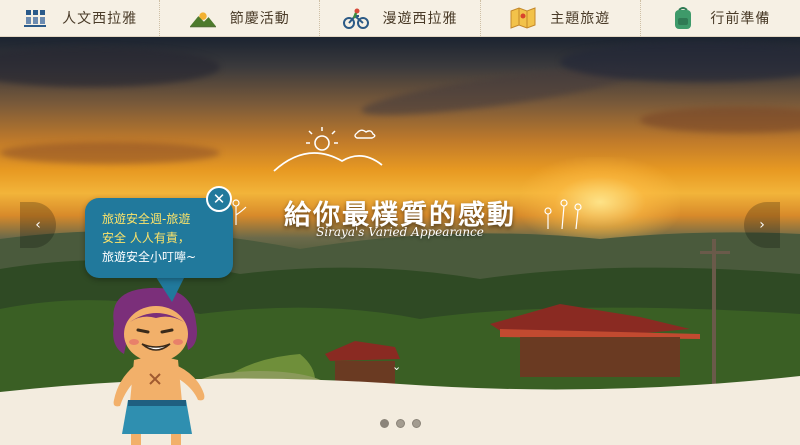 The width and height of the screenshot is (800, 445). I want to click on nav-label: 人文西拉雅, so click(100, 19).